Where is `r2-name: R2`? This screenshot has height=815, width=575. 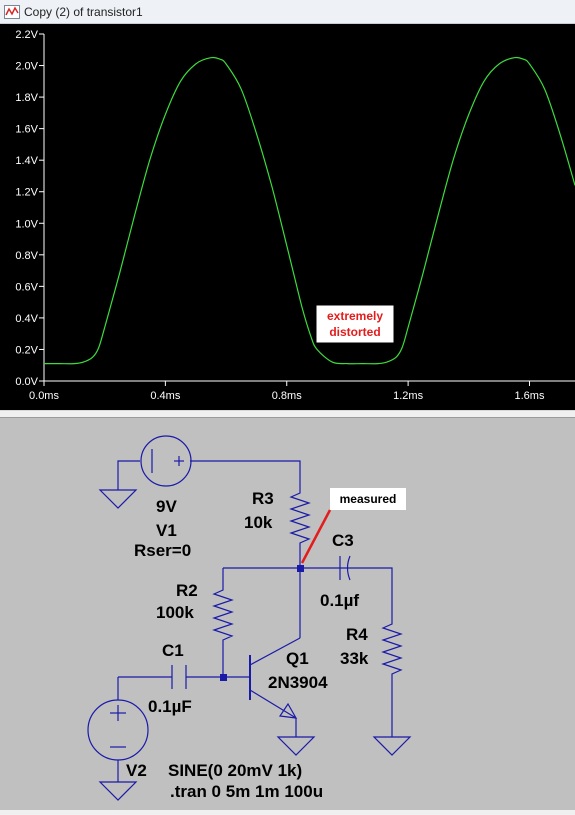
r2-name: R2 is located at coordinates (187, 590).